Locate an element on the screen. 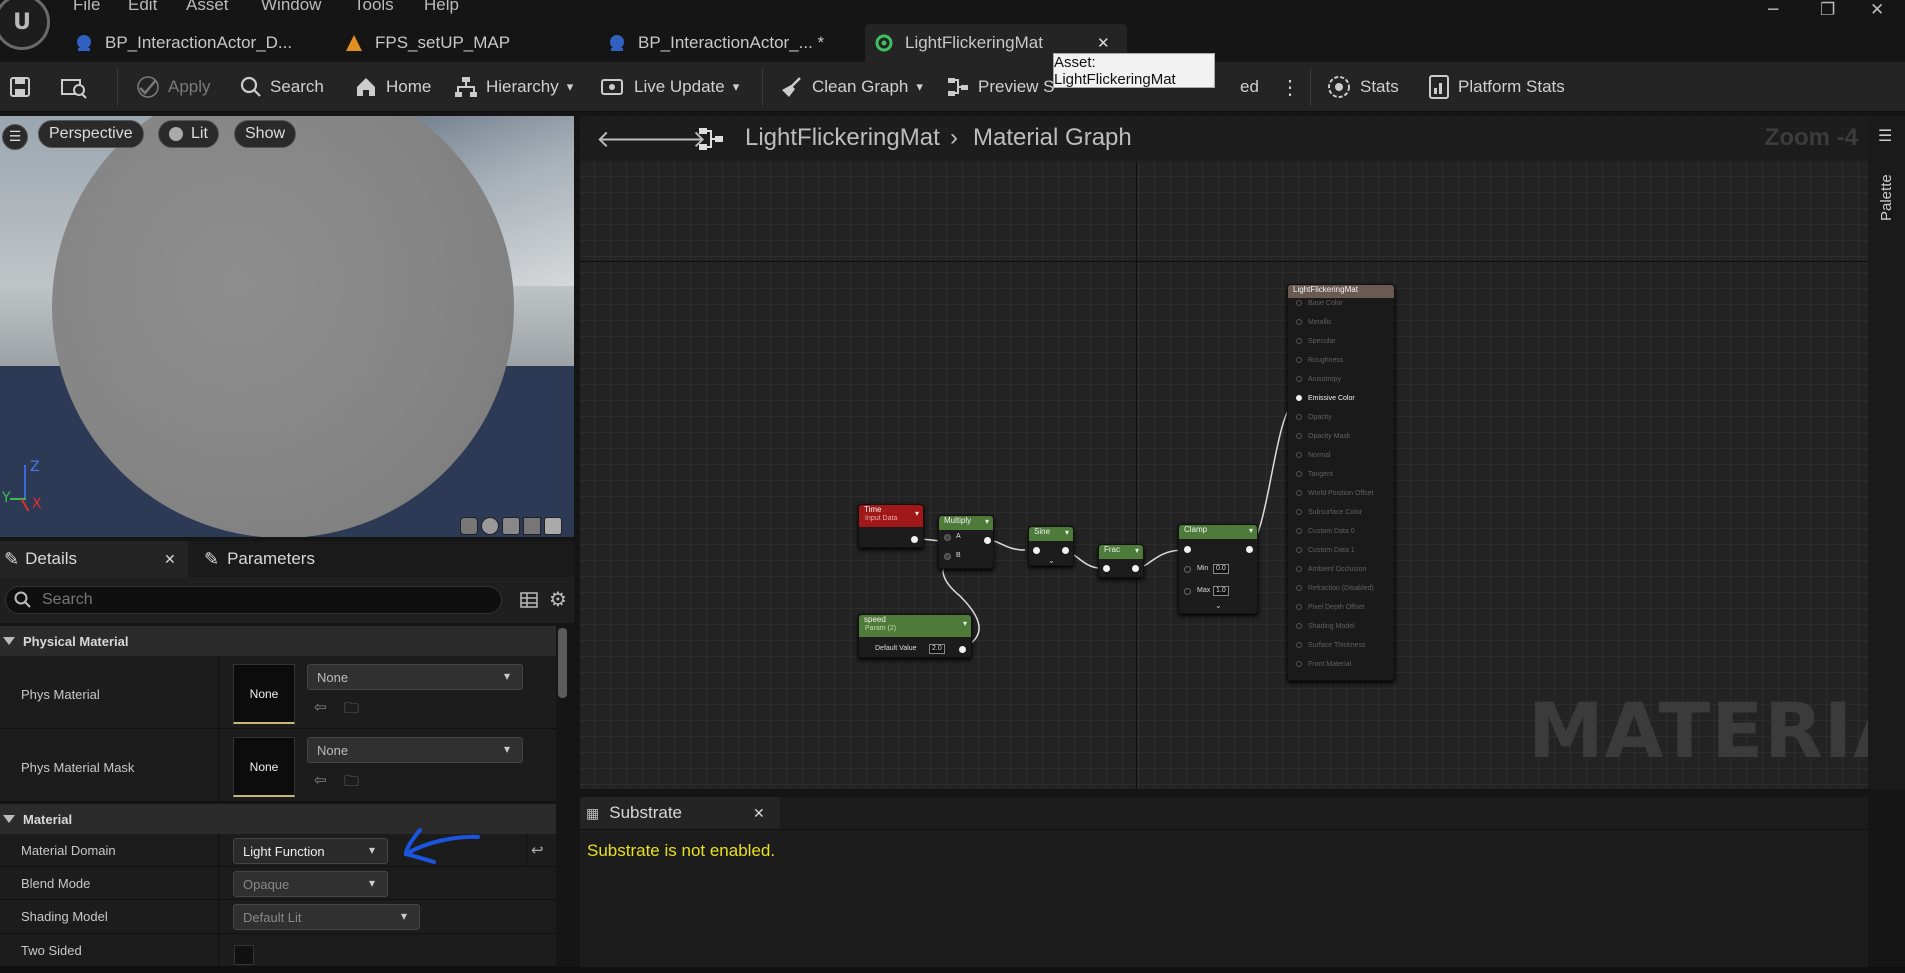 The height and width of the screenshot is (973, 1905). result-pin: Refraction (Disabled) is located at coordinates (1335, 588).